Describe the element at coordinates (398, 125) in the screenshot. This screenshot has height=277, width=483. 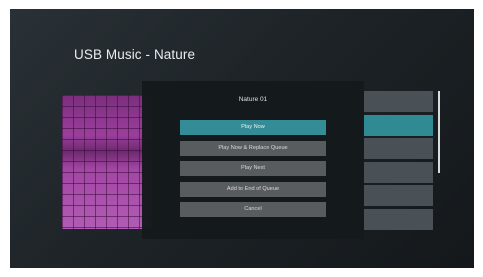
I see `list-item-highlighted` at that location.